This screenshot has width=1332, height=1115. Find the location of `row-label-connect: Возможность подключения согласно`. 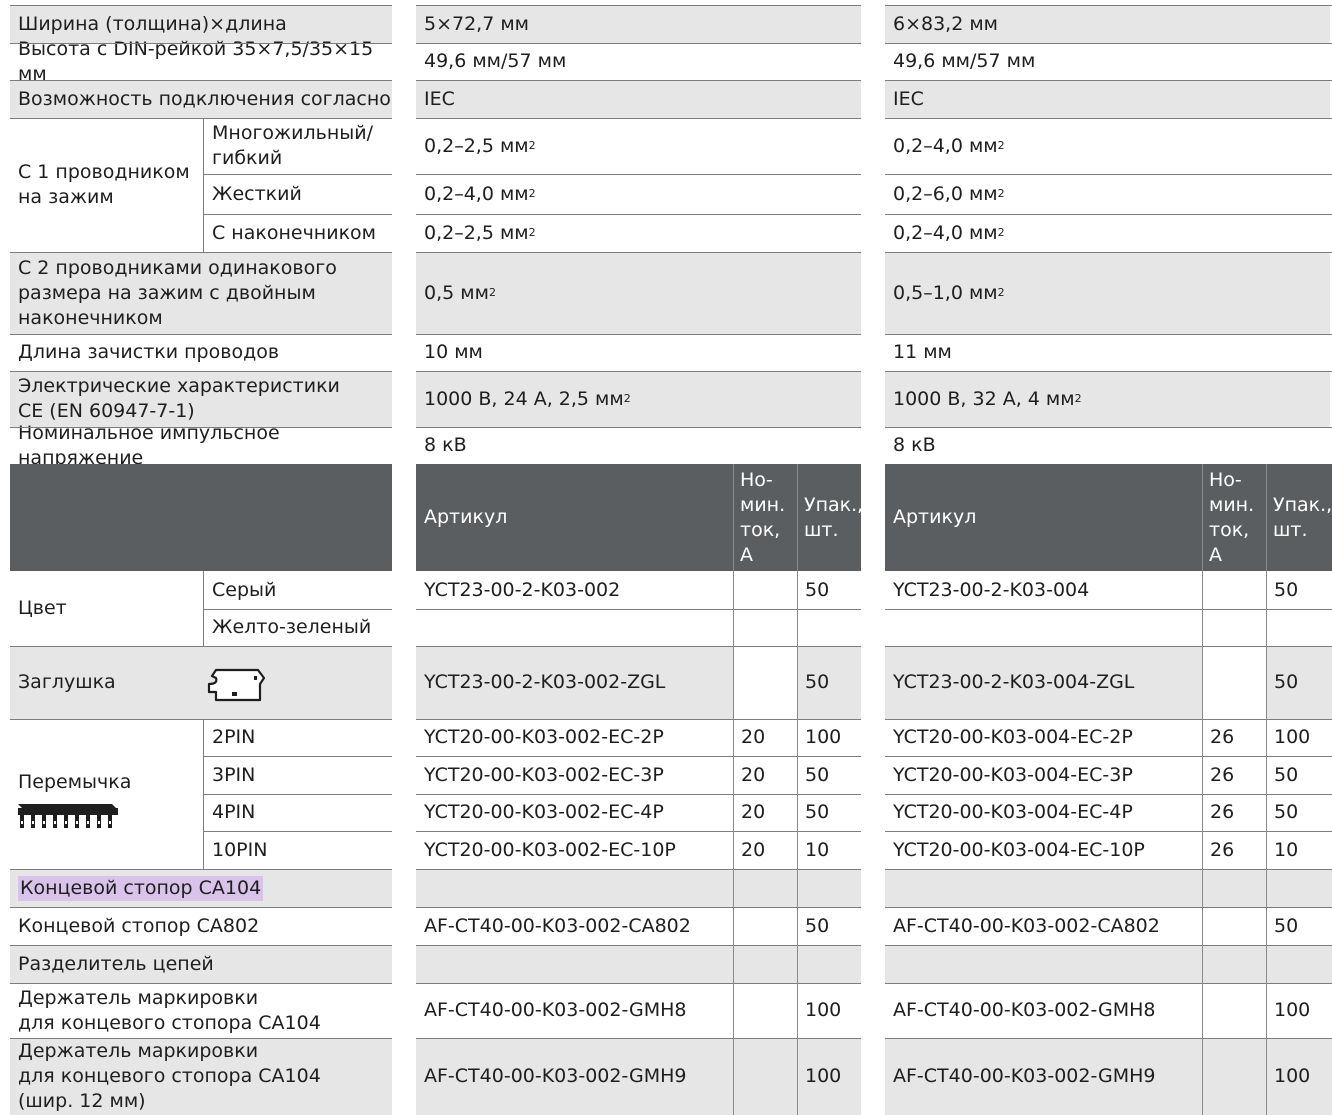

row-label-connect: Возможность подключения согласно is located at coordinates (201, 99).